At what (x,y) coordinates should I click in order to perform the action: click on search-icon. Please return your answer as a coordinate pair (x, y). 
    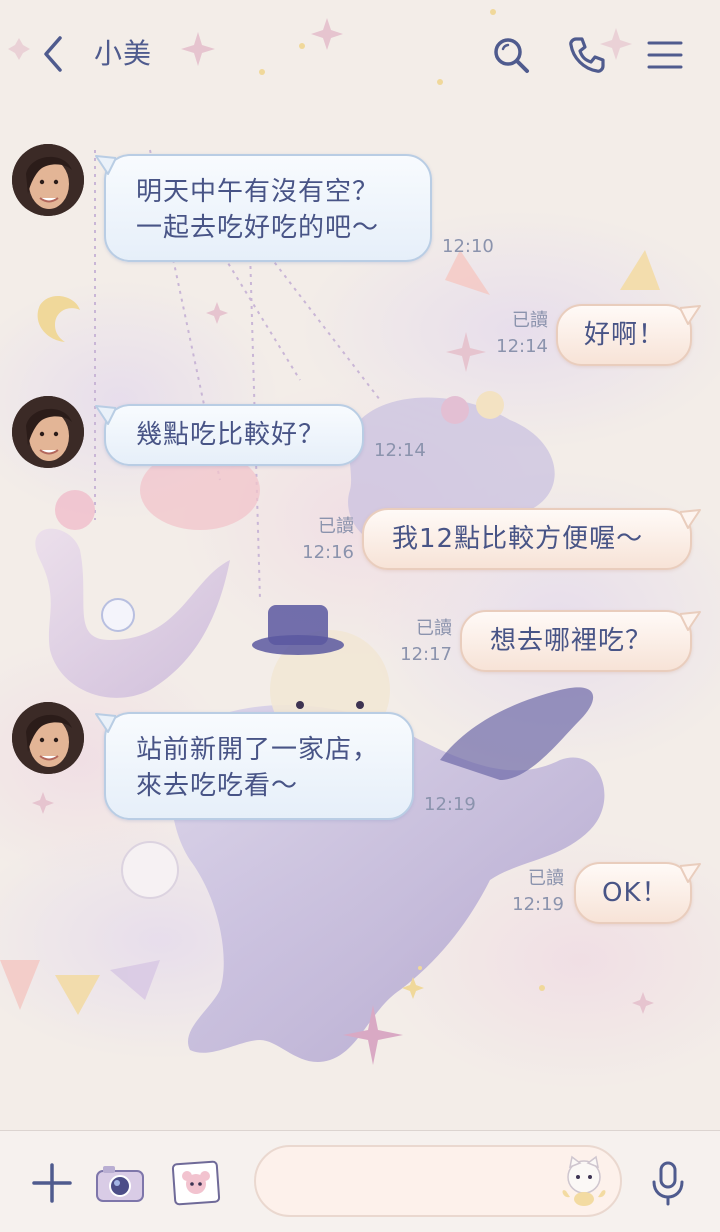
    Looking at the image, I should click on (511, 55).